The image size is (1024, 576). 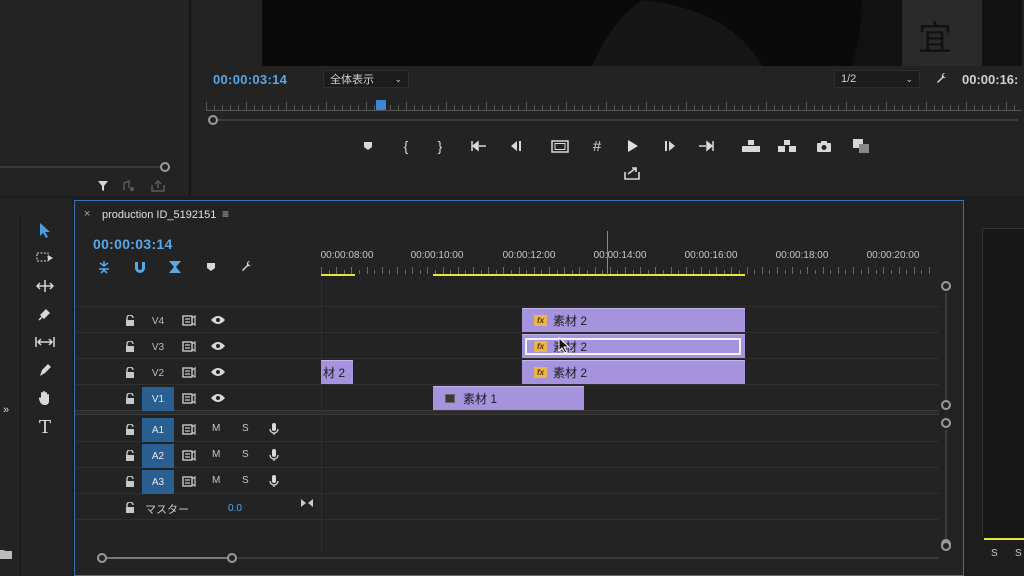 I want to click on export-frame-icon, so click(x=158, y=186).